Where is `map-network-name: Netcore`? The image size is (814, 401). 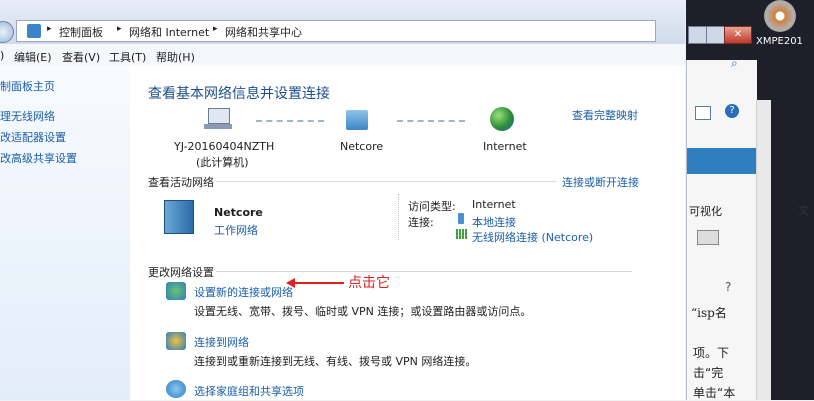
map-network-name: Netcore is located at coordinates (362, 146).